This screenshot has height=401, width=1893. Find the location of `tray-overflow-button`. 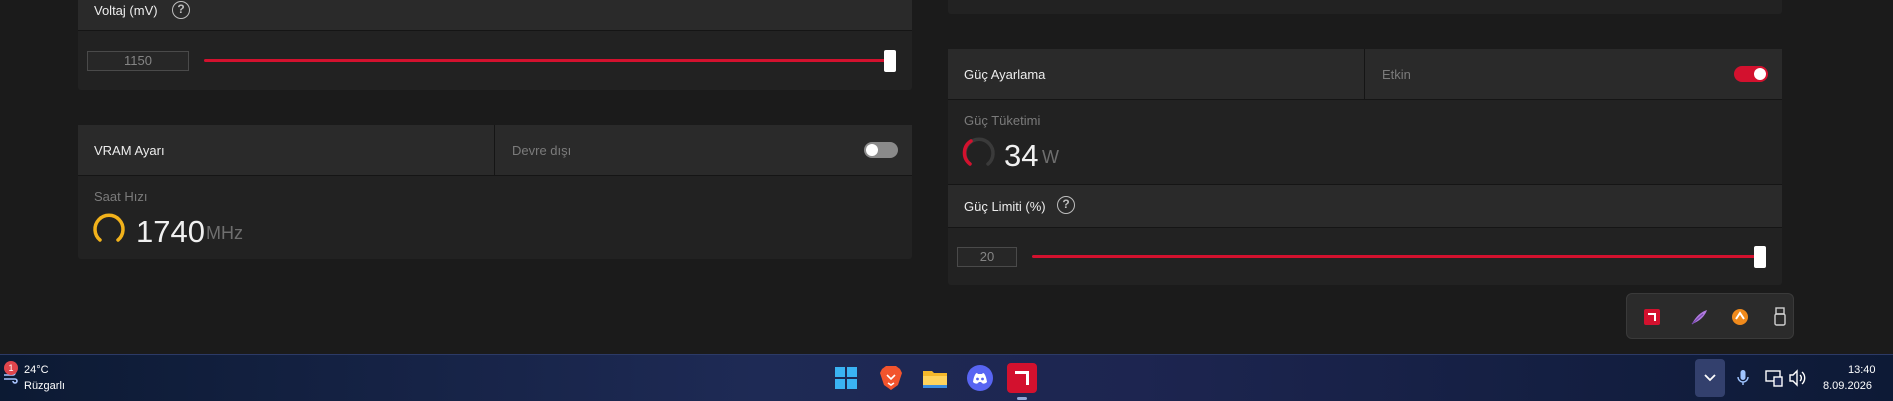

tray-overflow-button is located at coordinates (1710, 378).